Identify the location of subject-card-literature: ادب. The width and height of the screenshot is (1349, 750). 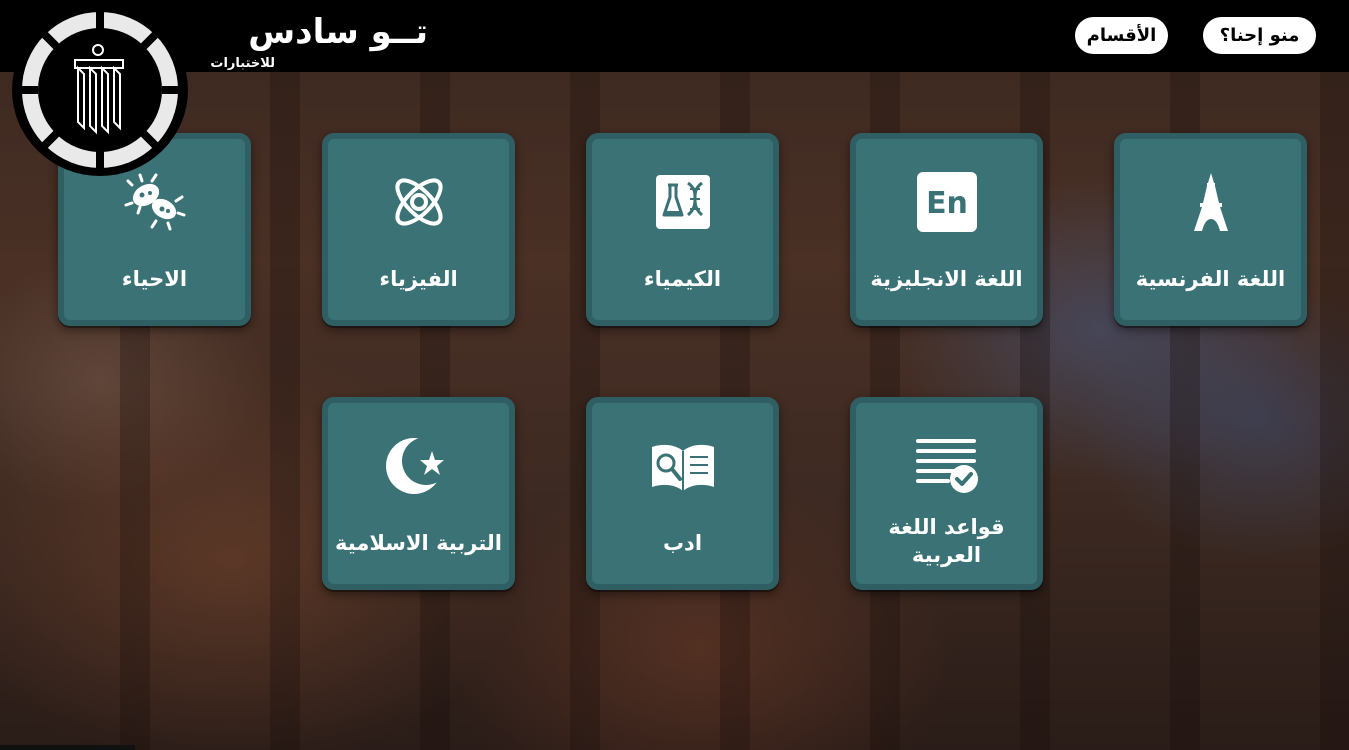
(682, 493).